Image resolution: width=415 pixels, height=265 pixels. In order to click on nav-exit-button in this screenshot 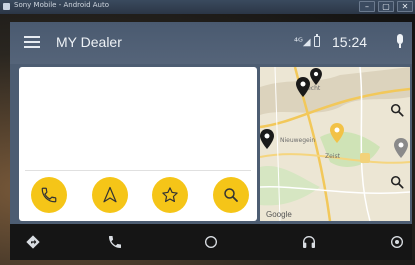, I will do `click(397, 242)`.